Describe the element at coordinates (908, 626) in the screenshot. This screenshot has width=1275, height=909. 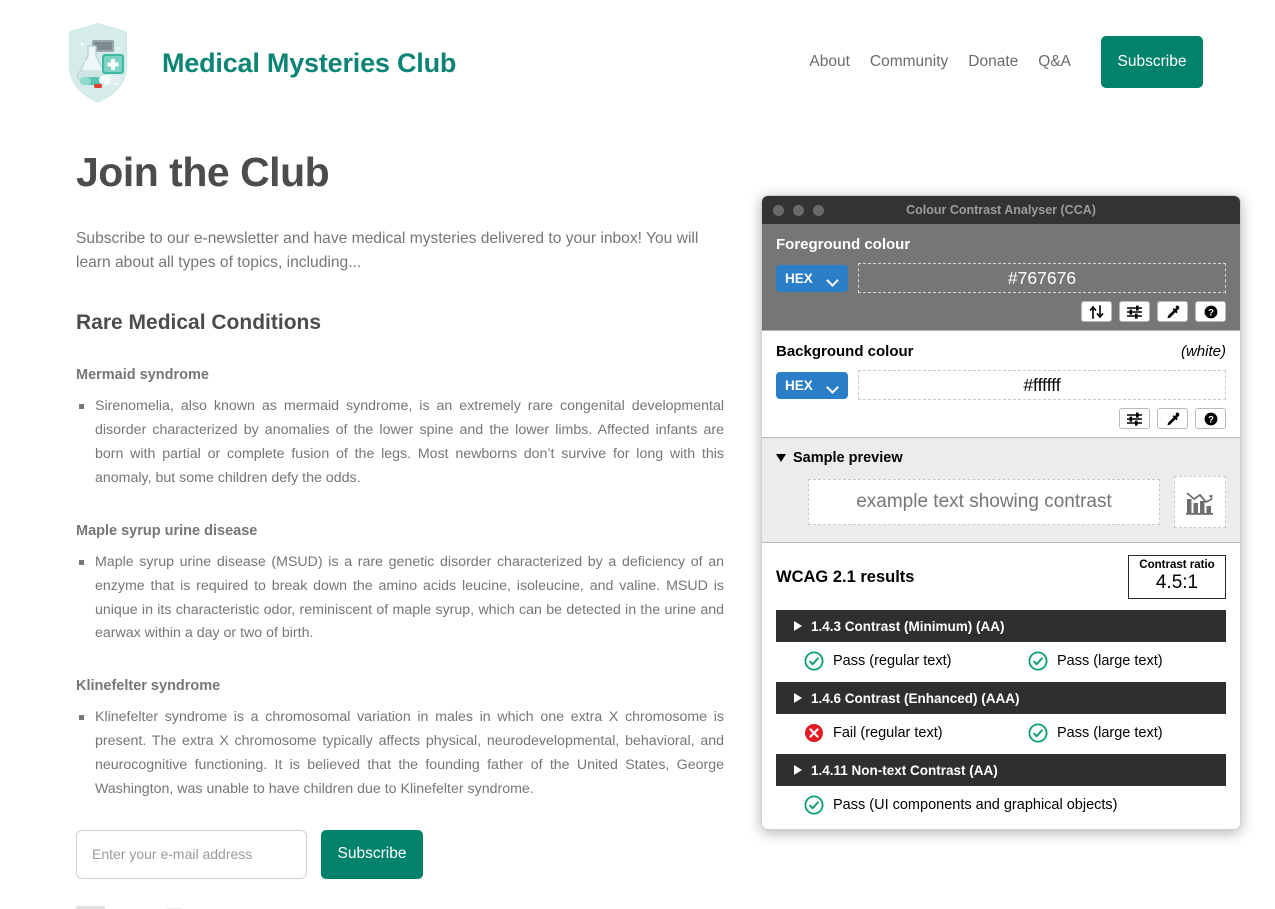
I see `criterion-label: 1.4.3 Contrast (Minimum) (AA)` at that location.